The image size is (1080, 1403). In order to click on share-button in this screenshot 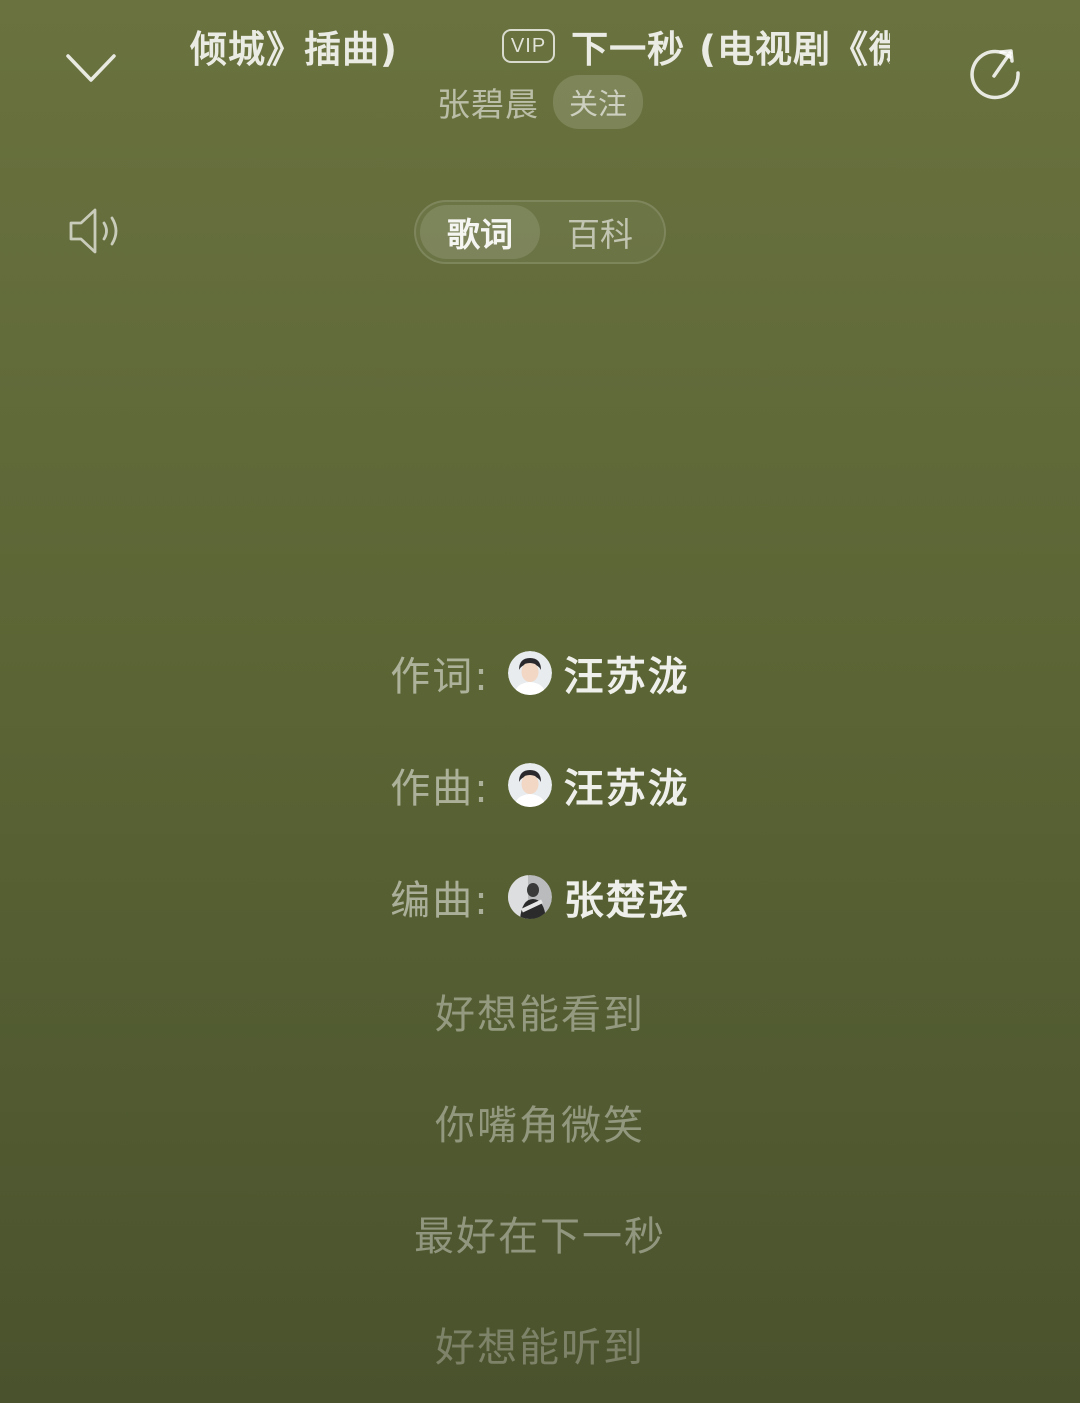, I will do `click(995, 73)`.